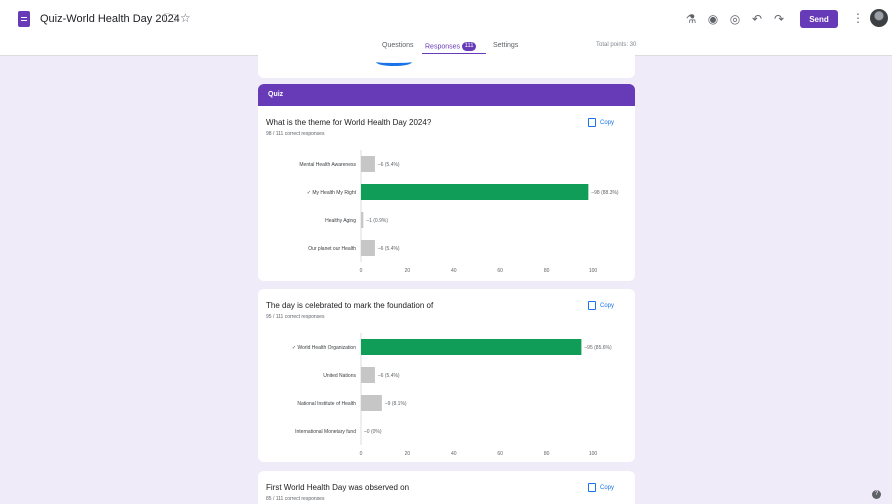 This screenshot has width=892, height=504. What do you see at coordinates (505, 45) in the screenshot?
I see `tab-settings: Settings` at bounding box center [505, 45].